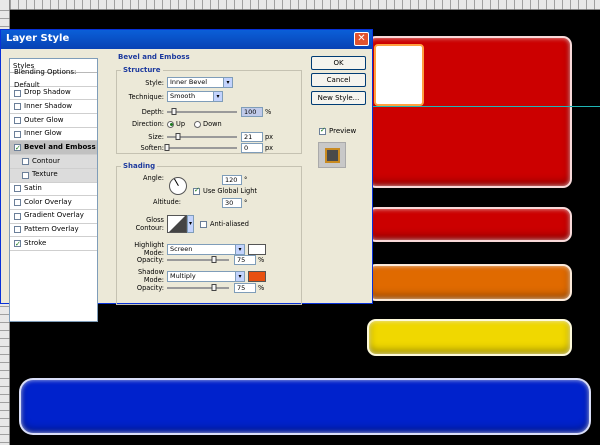  What do you see at coordinates (300, 5) in the screenshot?
I see `horizontal-ruler` at bounding box center [300, 5].